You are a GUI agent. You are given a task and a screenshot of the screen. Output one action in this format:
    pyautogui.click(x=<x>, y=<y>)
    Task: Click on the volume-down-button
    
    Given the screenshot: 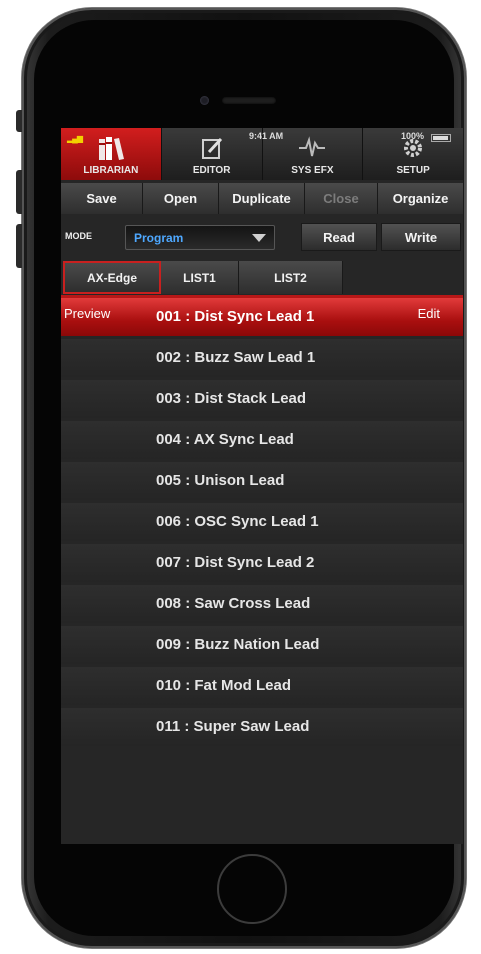 What is the action you would take?
    pyautogui.click(x=19, y=246)
    